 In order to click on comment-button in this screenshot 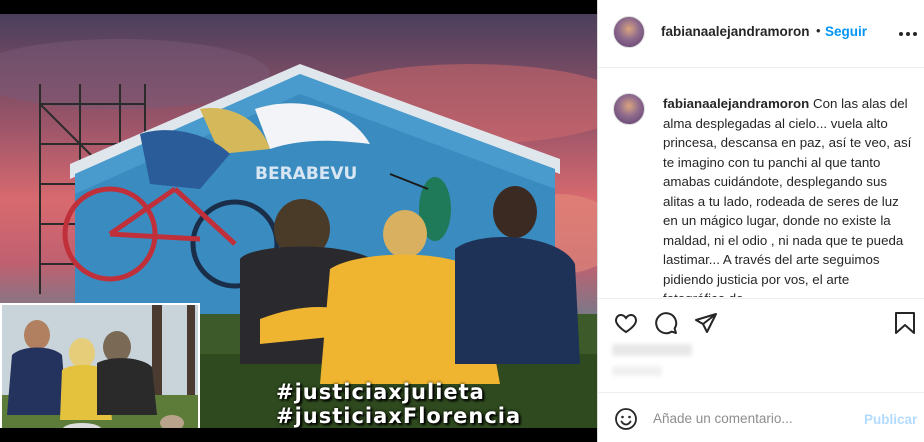, I will do `click(666, 325)`.